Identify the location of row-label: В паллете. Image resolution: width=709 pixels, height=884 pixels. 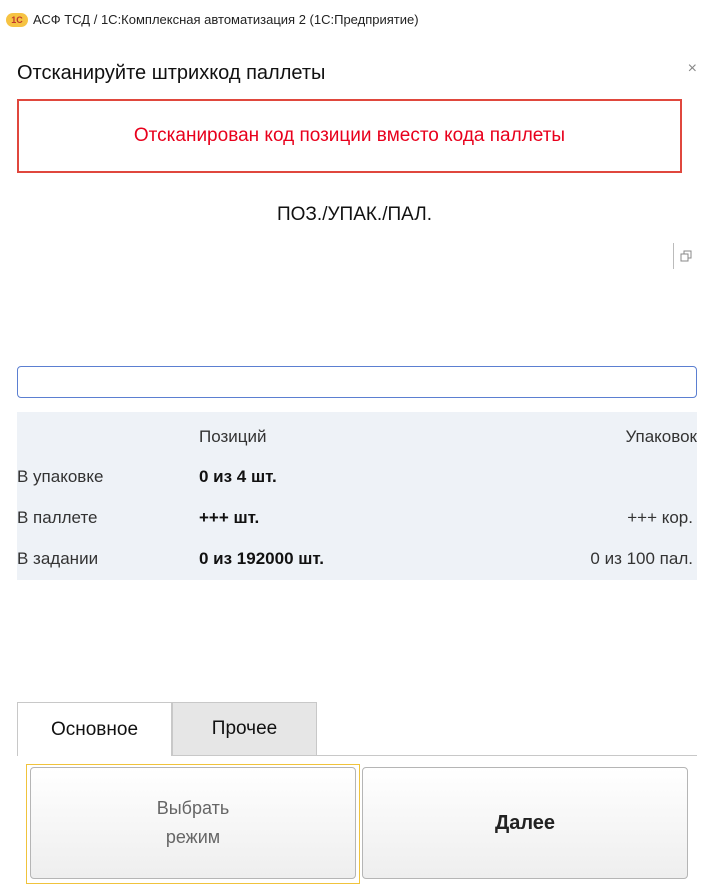
(57, 517).